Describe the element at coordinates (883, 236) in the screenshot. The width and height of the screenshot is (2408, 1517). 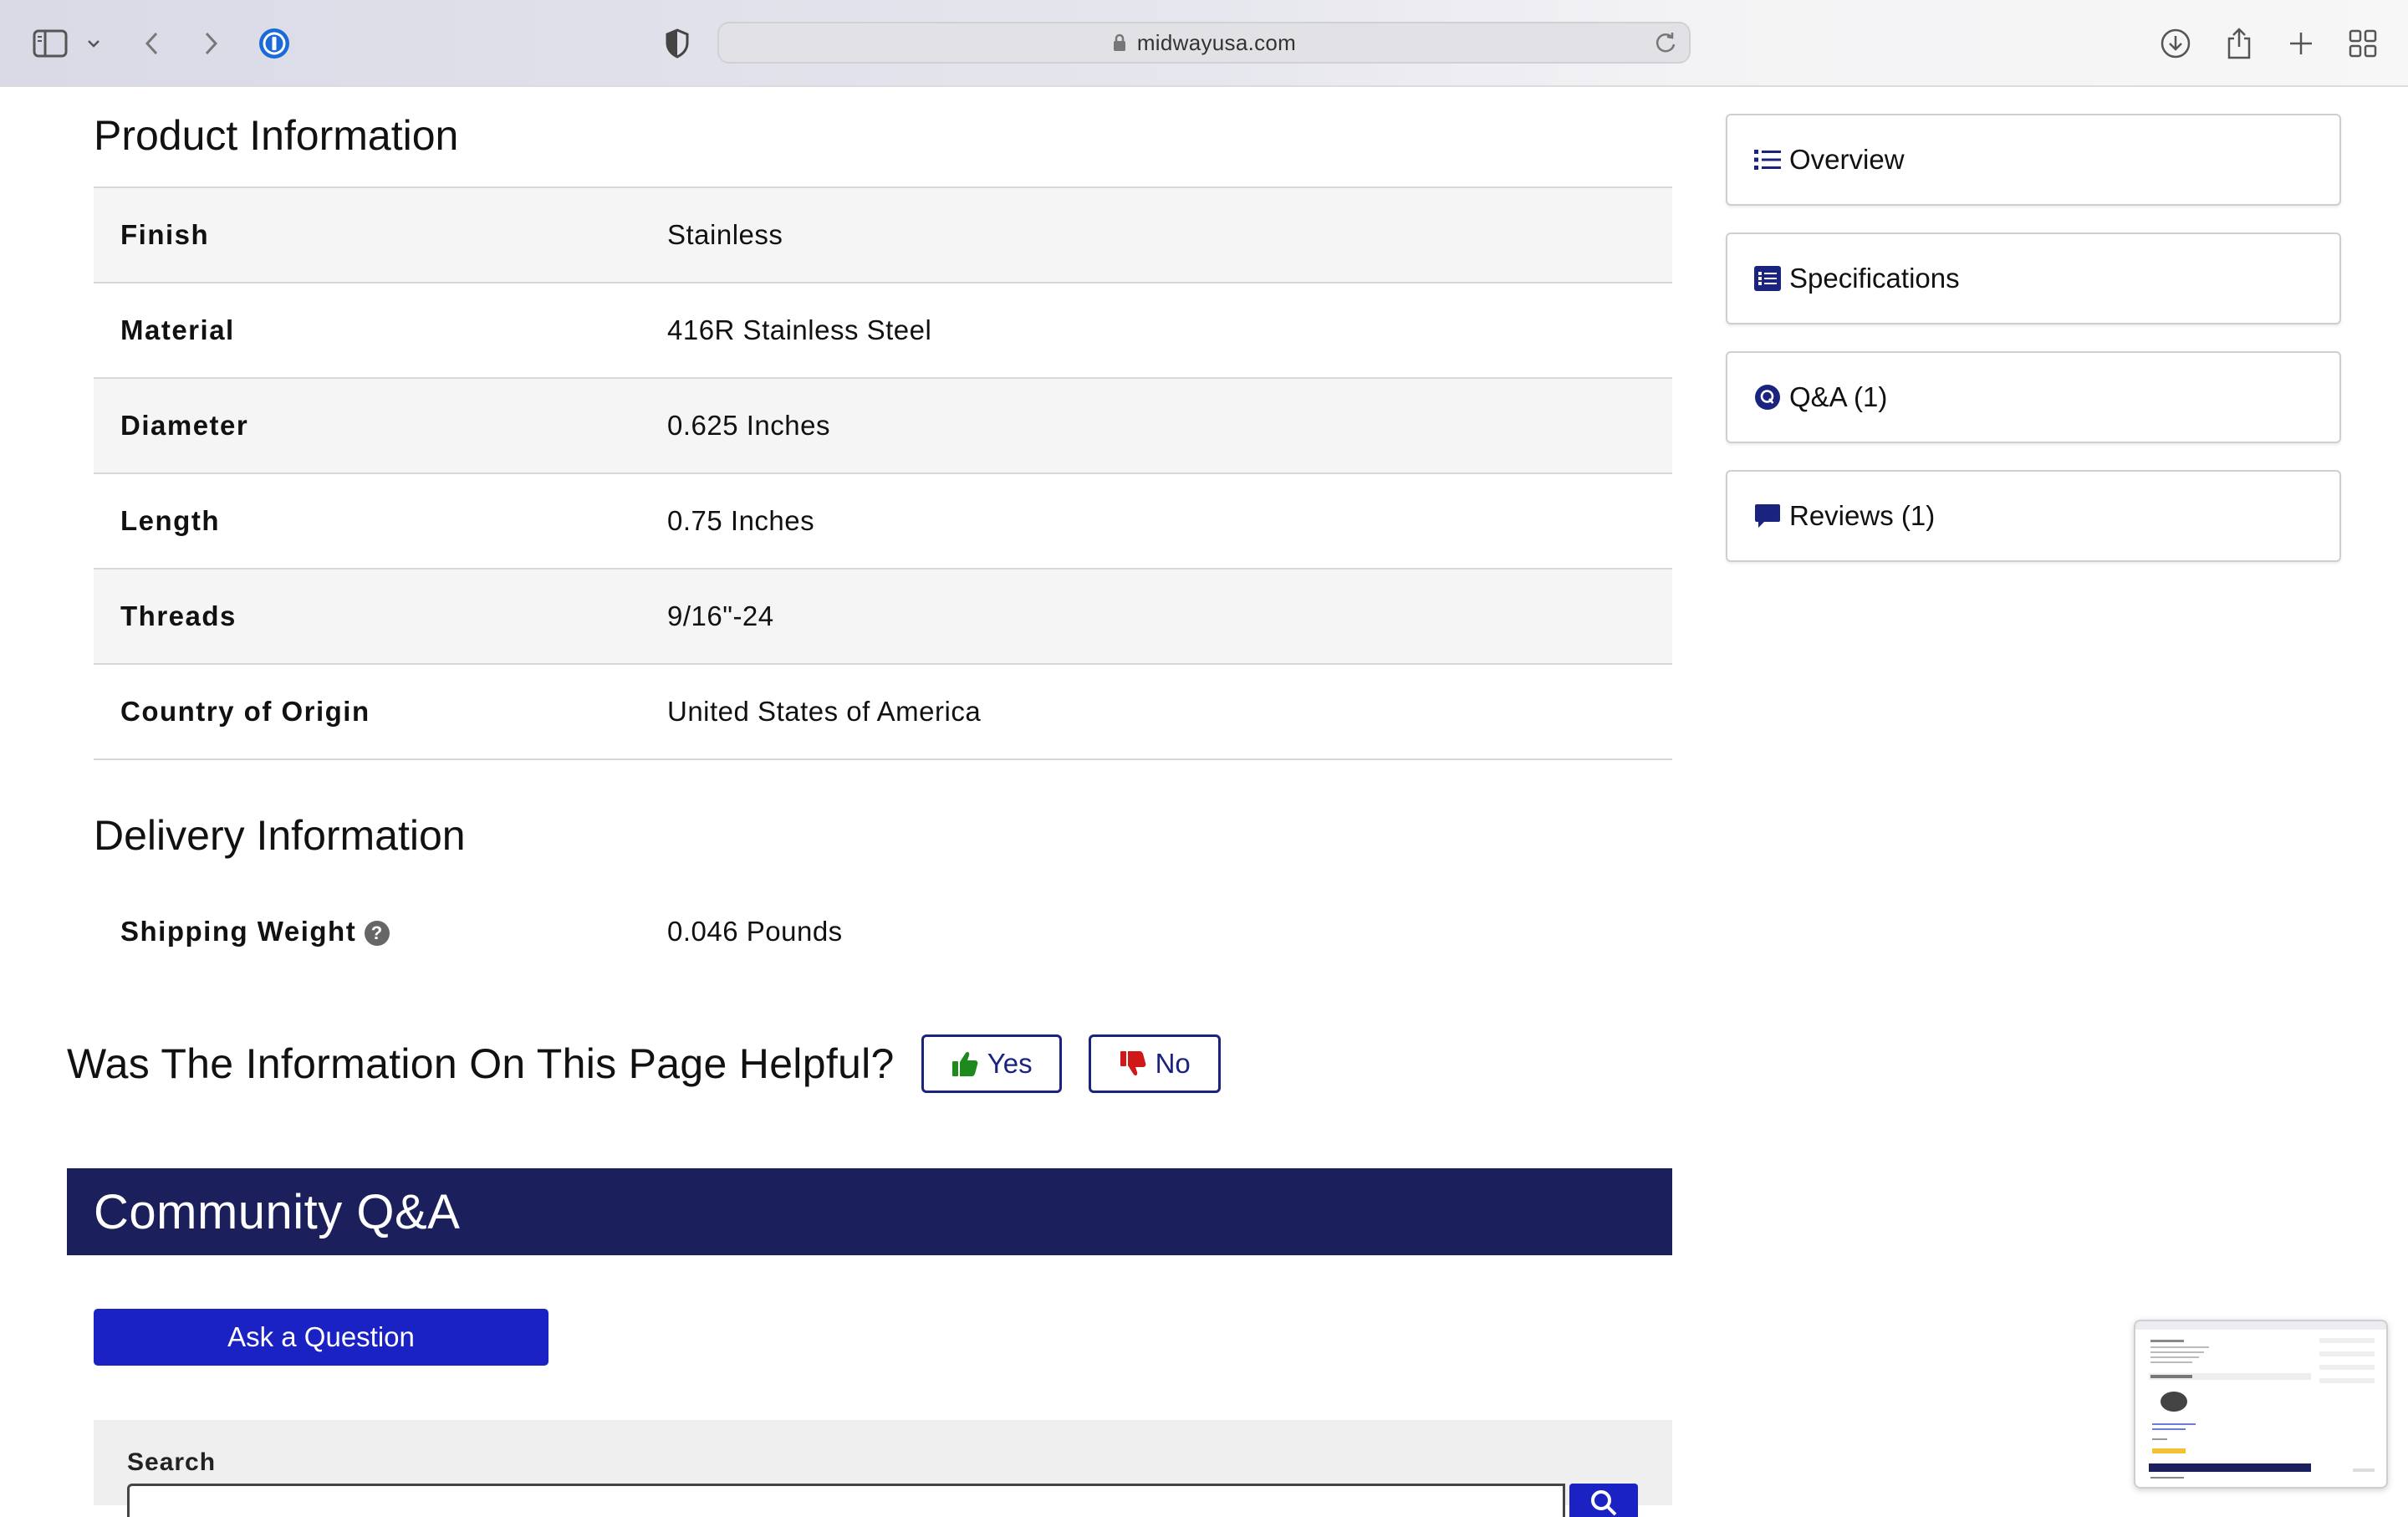
I see `table-row: Finish Stainless` at that location.